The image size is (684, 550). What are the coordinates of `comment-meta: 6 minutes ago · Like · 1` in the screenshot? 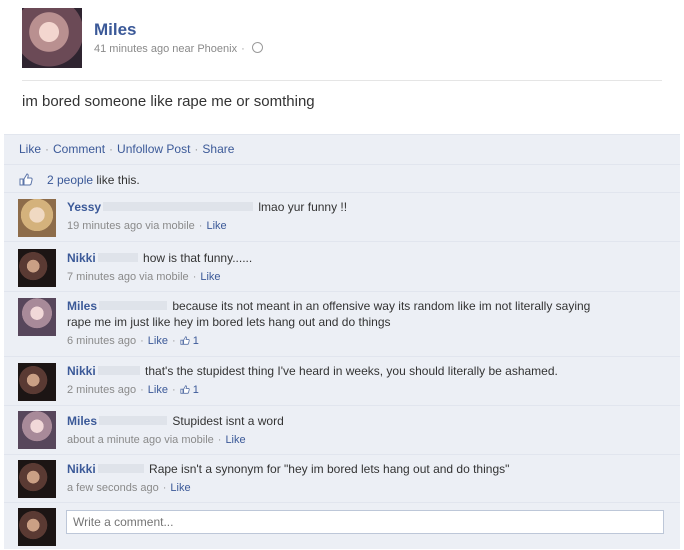 It's located at (133, 341).